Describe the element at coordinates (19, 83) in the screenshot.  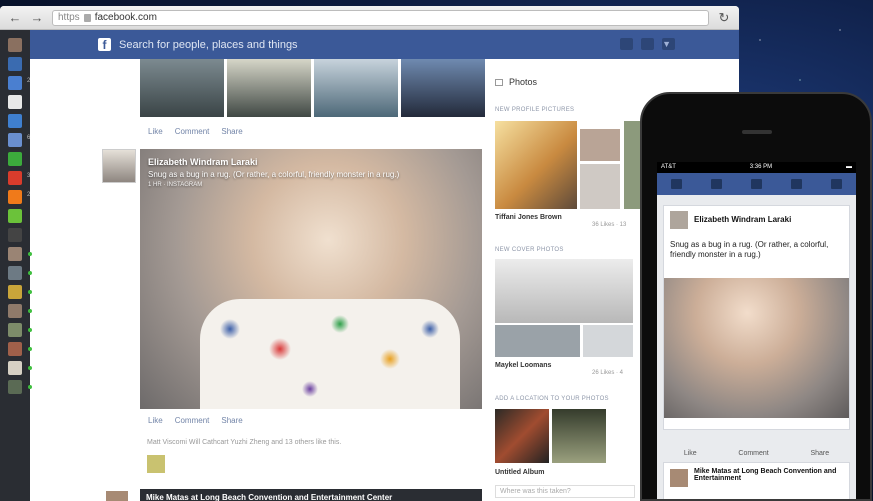
I see `messages-icon: 2` at that location.